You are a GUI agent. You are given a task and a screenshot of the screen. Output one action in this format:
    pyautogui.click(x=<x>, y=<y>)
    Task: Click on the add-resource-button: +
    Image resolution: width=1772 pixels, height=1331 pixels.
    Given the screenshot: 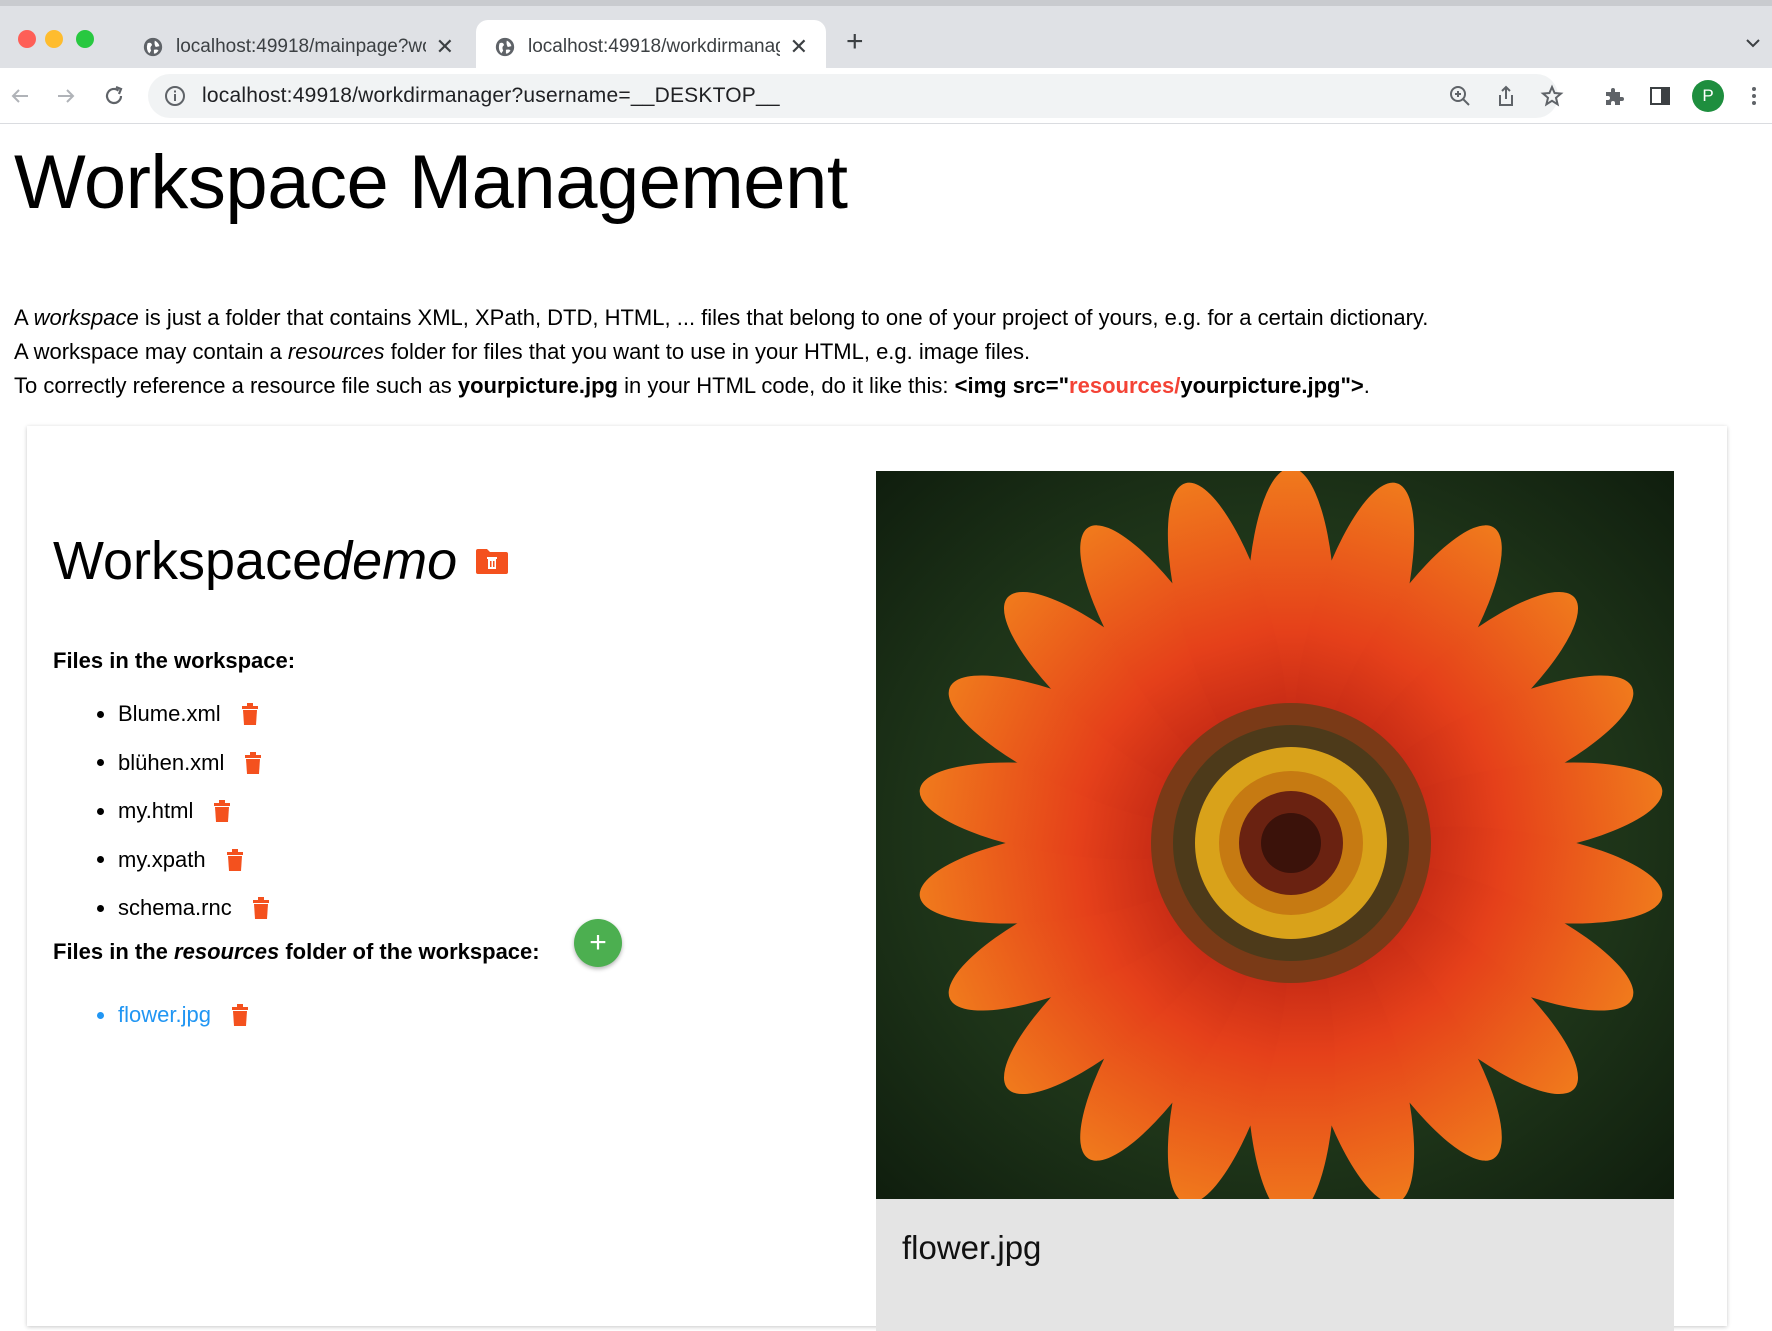 What is the action you would take?
    pyautogui.click(x=598, y=943)
    